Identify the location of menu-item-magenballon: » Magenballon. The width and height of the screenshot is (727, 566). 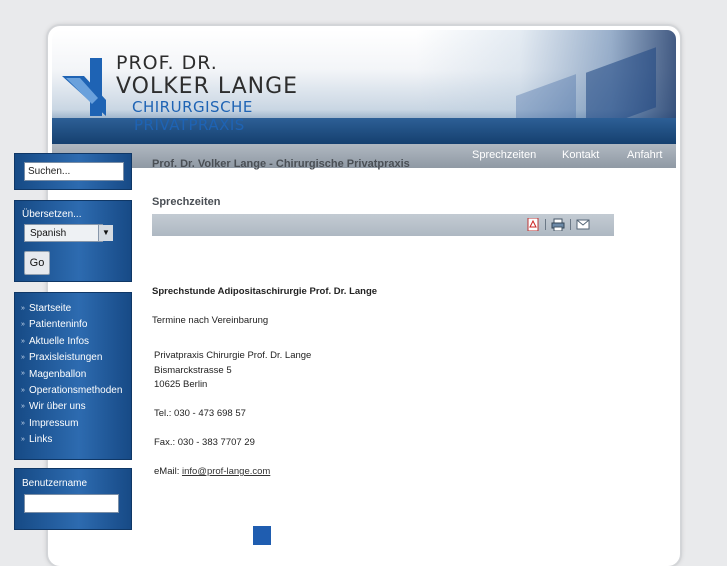
(71, 377).